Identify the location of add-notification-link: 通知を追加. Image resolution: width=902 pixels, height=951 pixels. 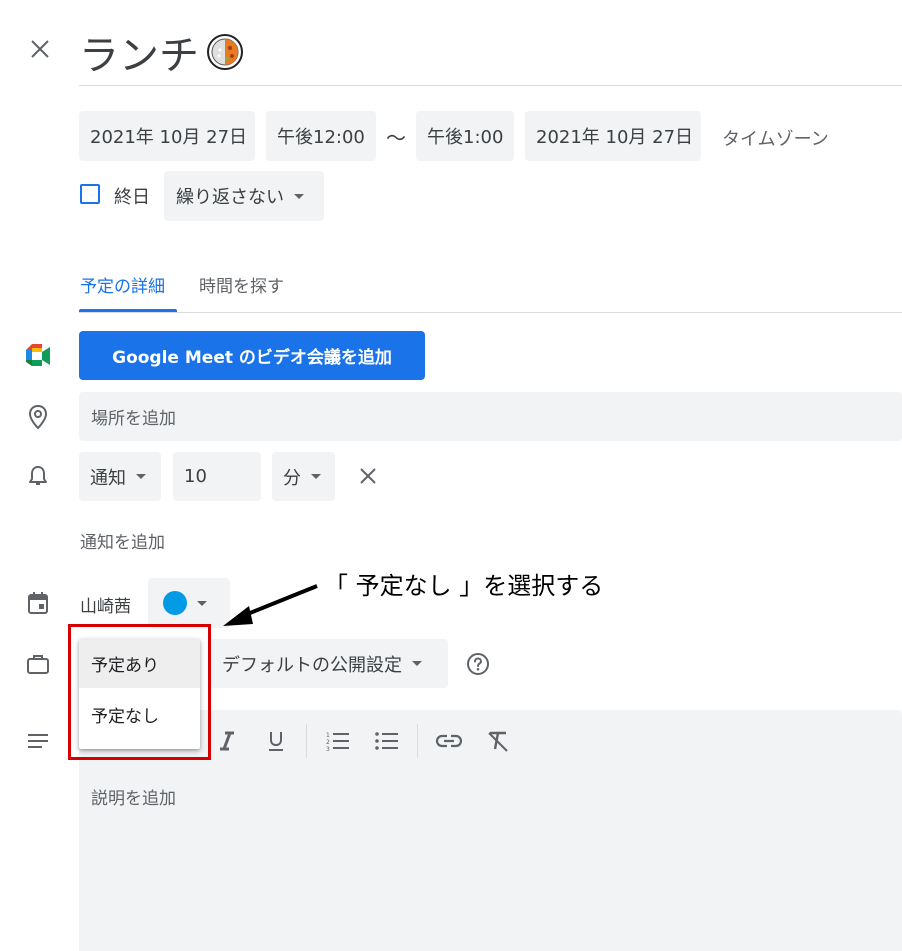
(122, 540).